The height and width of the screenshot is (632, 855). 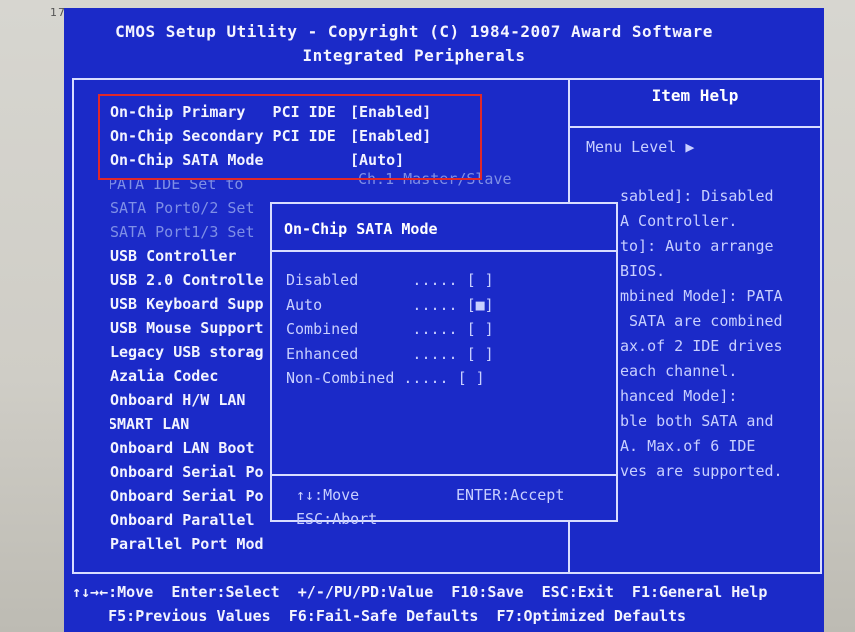 What do you see at coordinates (679, 371) in the screenshot?
I see `help-line: each channel.` at bounding box center [679, 371].